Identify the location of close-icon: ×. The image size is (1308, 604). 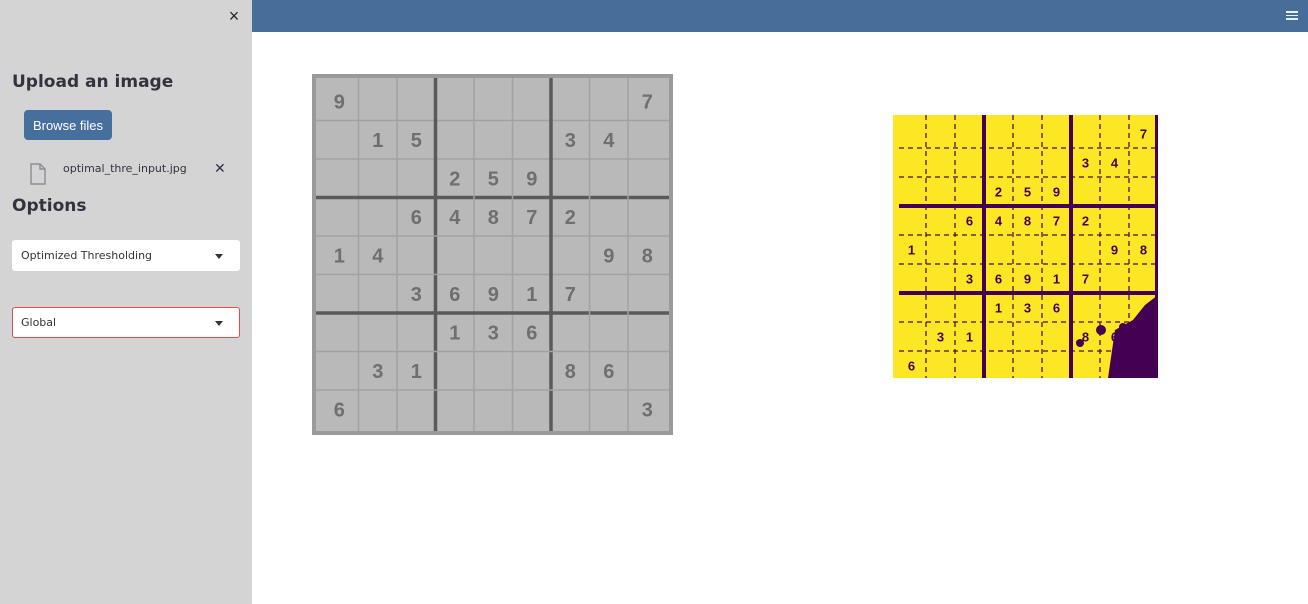
(234, 16).